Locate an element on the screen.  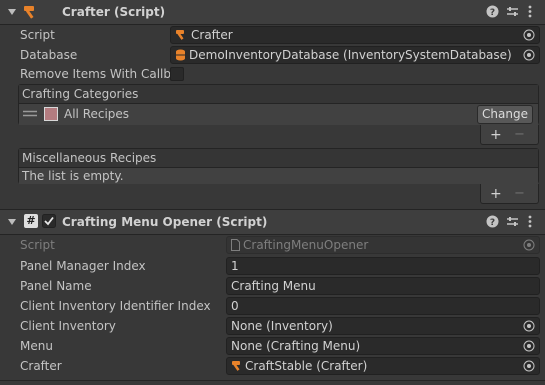
crafter-value: CraftStable (Crafter) is located at coordinates (306, 366).